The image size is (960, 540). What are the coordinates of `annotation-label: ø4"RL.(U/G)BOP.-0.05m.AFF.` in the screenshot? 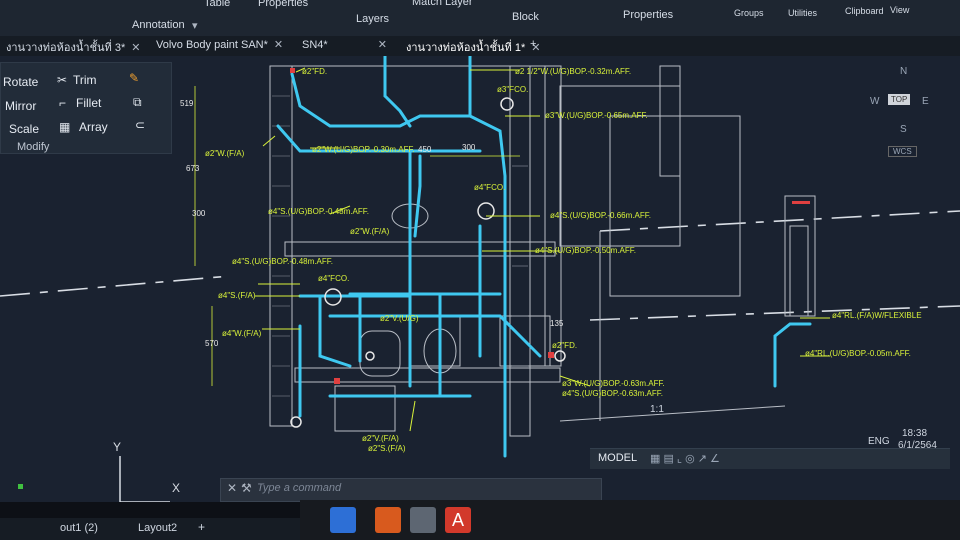 It's located at (858, 353).